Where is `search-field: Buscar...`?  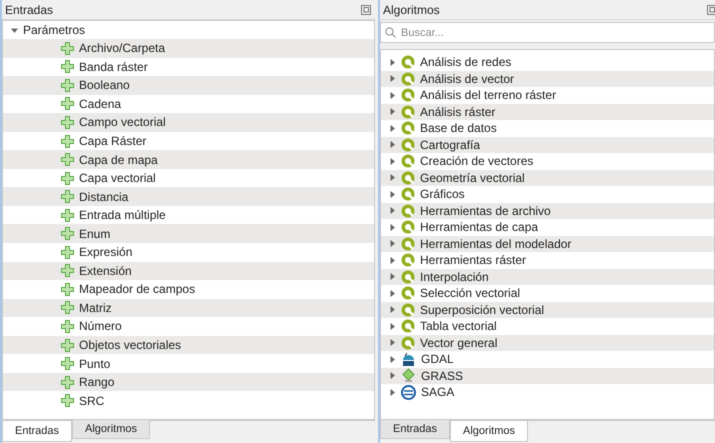 search-field: Buscar... is located at coordinates (547, 32).